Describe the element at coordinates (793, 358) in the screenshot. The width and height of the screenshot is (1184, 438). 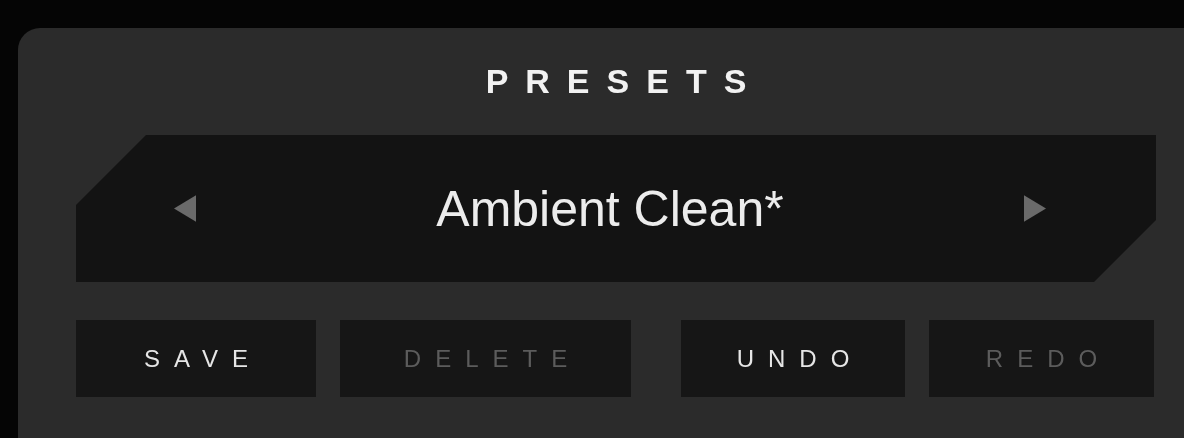
I see `preset-action-button: UNDO` at that location.